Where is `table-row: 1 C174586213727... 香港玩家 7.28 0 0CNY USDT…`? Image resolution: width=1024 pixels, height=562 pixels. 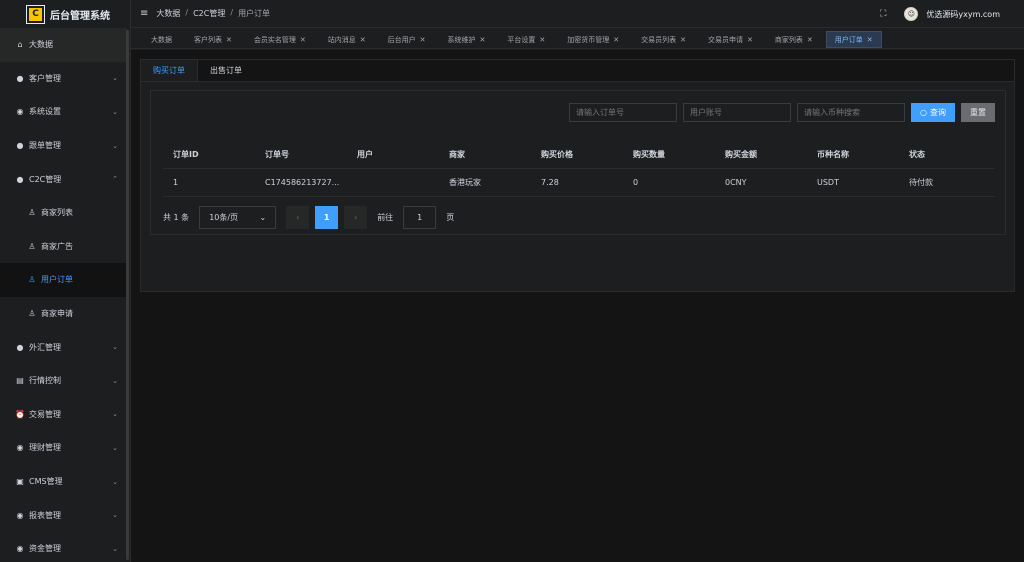
table-row: 1 C174586213727... 香港玩家 7.28 0 0CNY USDT… is located at coordinates (579, 182).